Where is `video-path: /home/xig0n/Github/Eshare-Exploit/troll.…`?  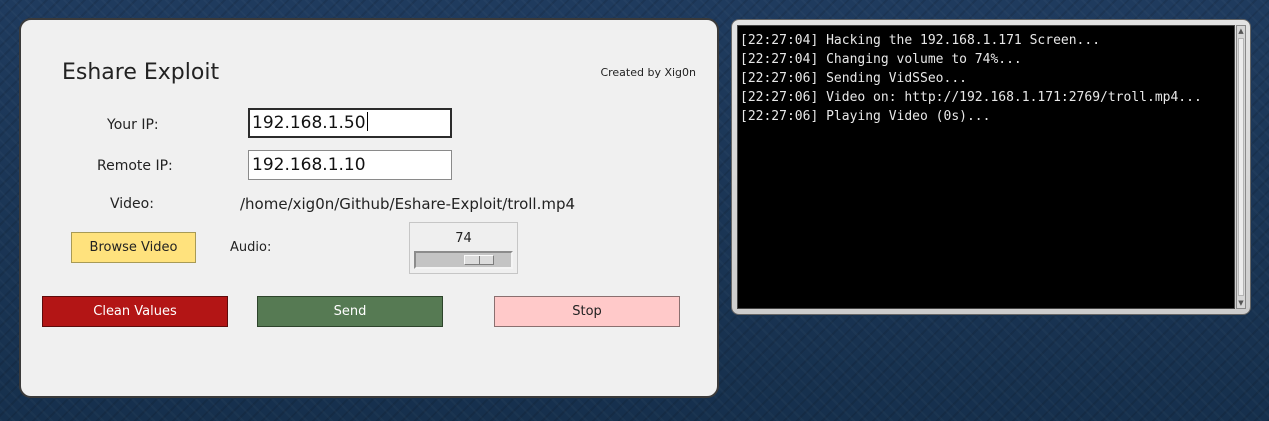 video-path: /home/xig0n/Github/Eshare-Exploit/troll.… is located at coordinates (408, 204).